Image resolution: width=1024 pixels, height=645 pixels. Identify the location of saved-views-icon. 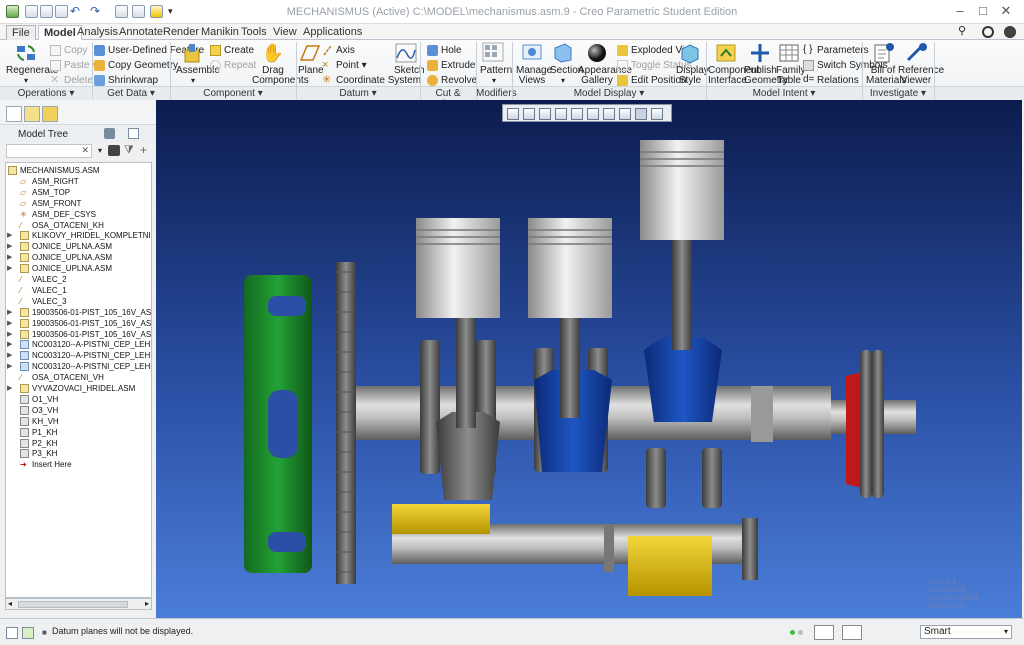
(593, 114).